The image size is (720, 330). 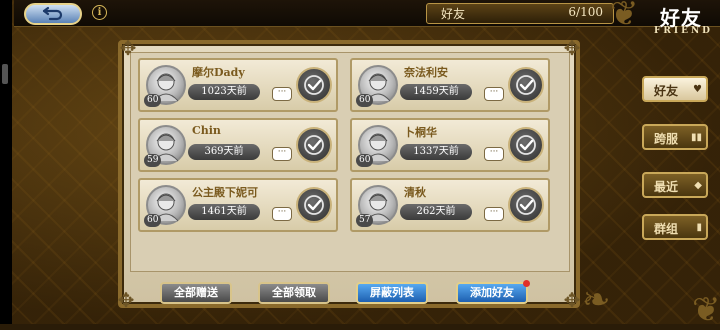 What do you see at coordinates (426, 72) in the screenshot?
I see `friend-name: 奈法利安` at bounding box center [426, 72].